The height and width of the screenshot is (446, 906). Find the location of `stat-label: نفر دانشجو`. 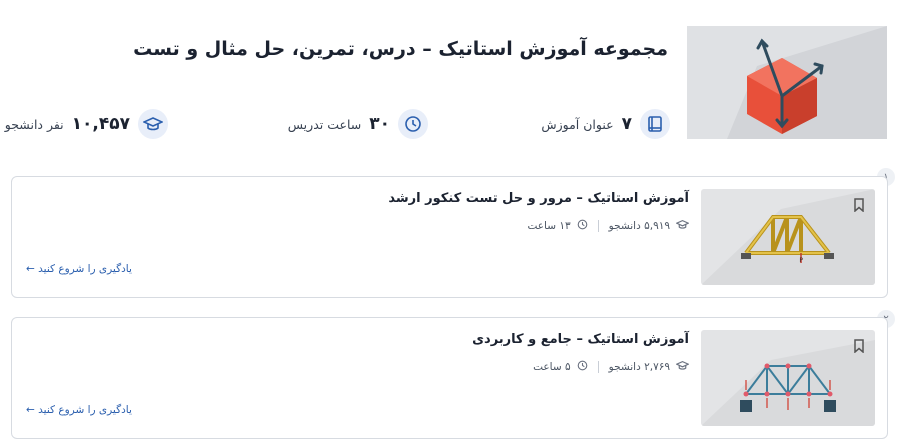

stat-label: نفر دانشجو is located at coordinates (34, 124).